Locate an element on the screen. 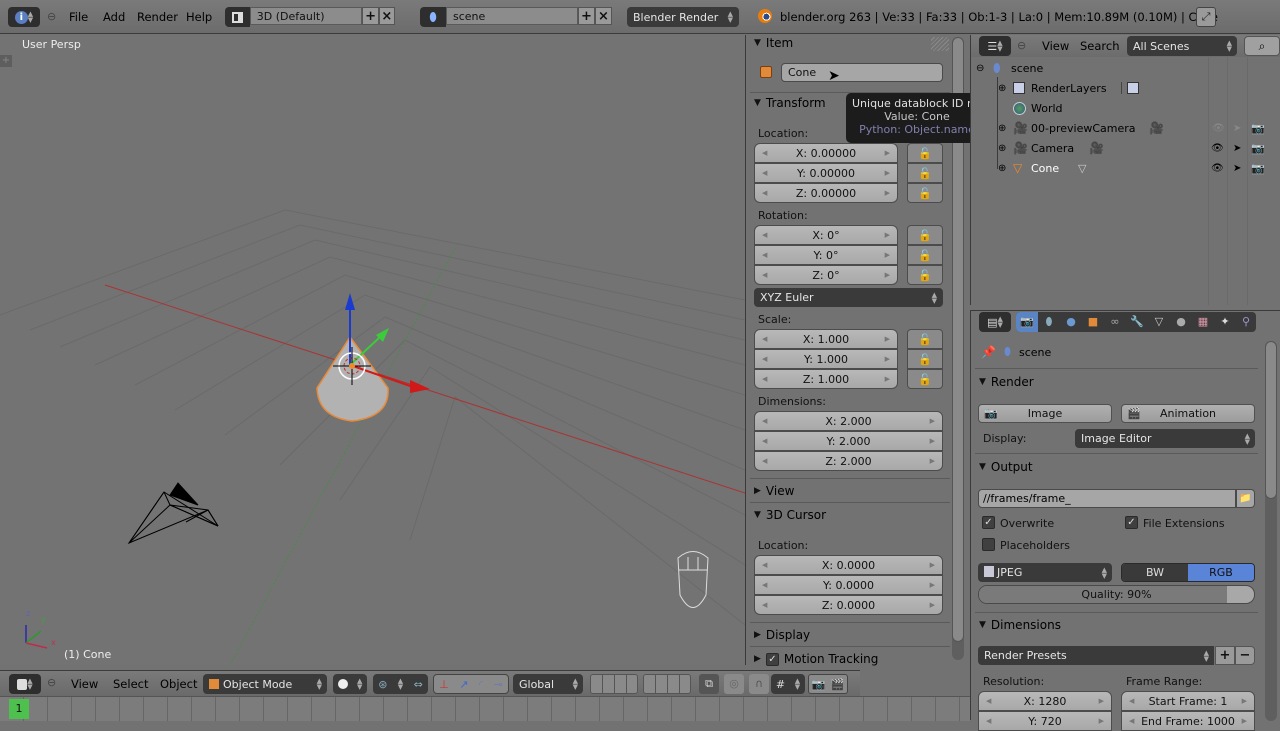  outliner-row-renderlayers: ⊕ RenderLayers is located at coordinates (1125, 88).